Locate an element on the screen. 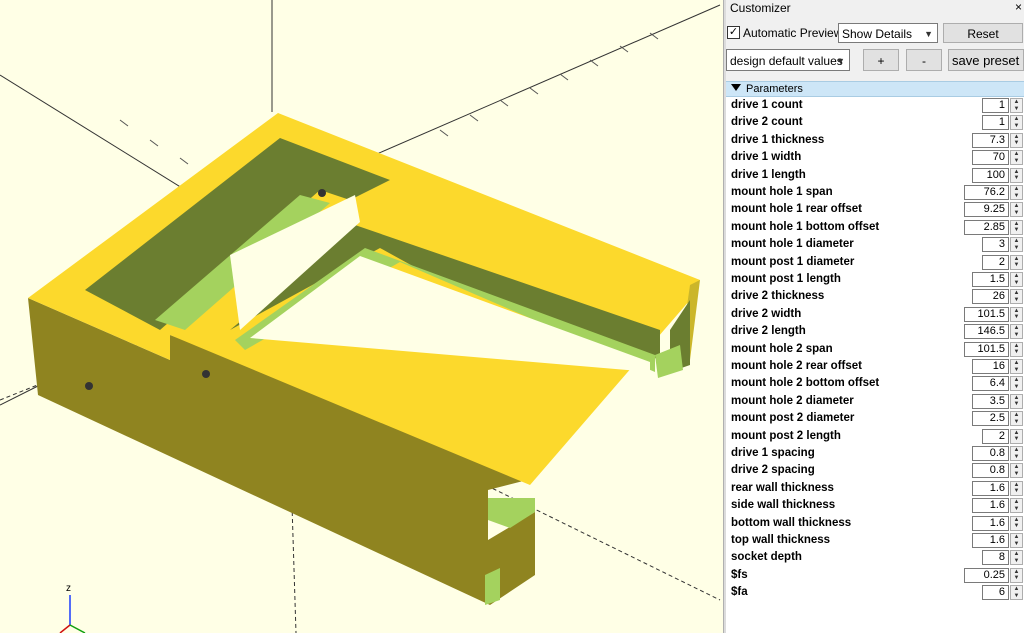  parameter-value-input: 26 is located at coordinates (990, 297).